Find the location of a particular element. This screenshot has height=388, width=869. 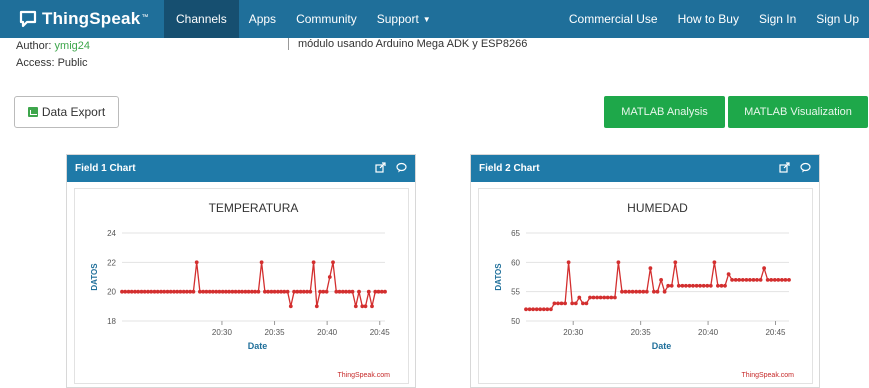

nav-apps: Apps is located at coordinates (262, 19).